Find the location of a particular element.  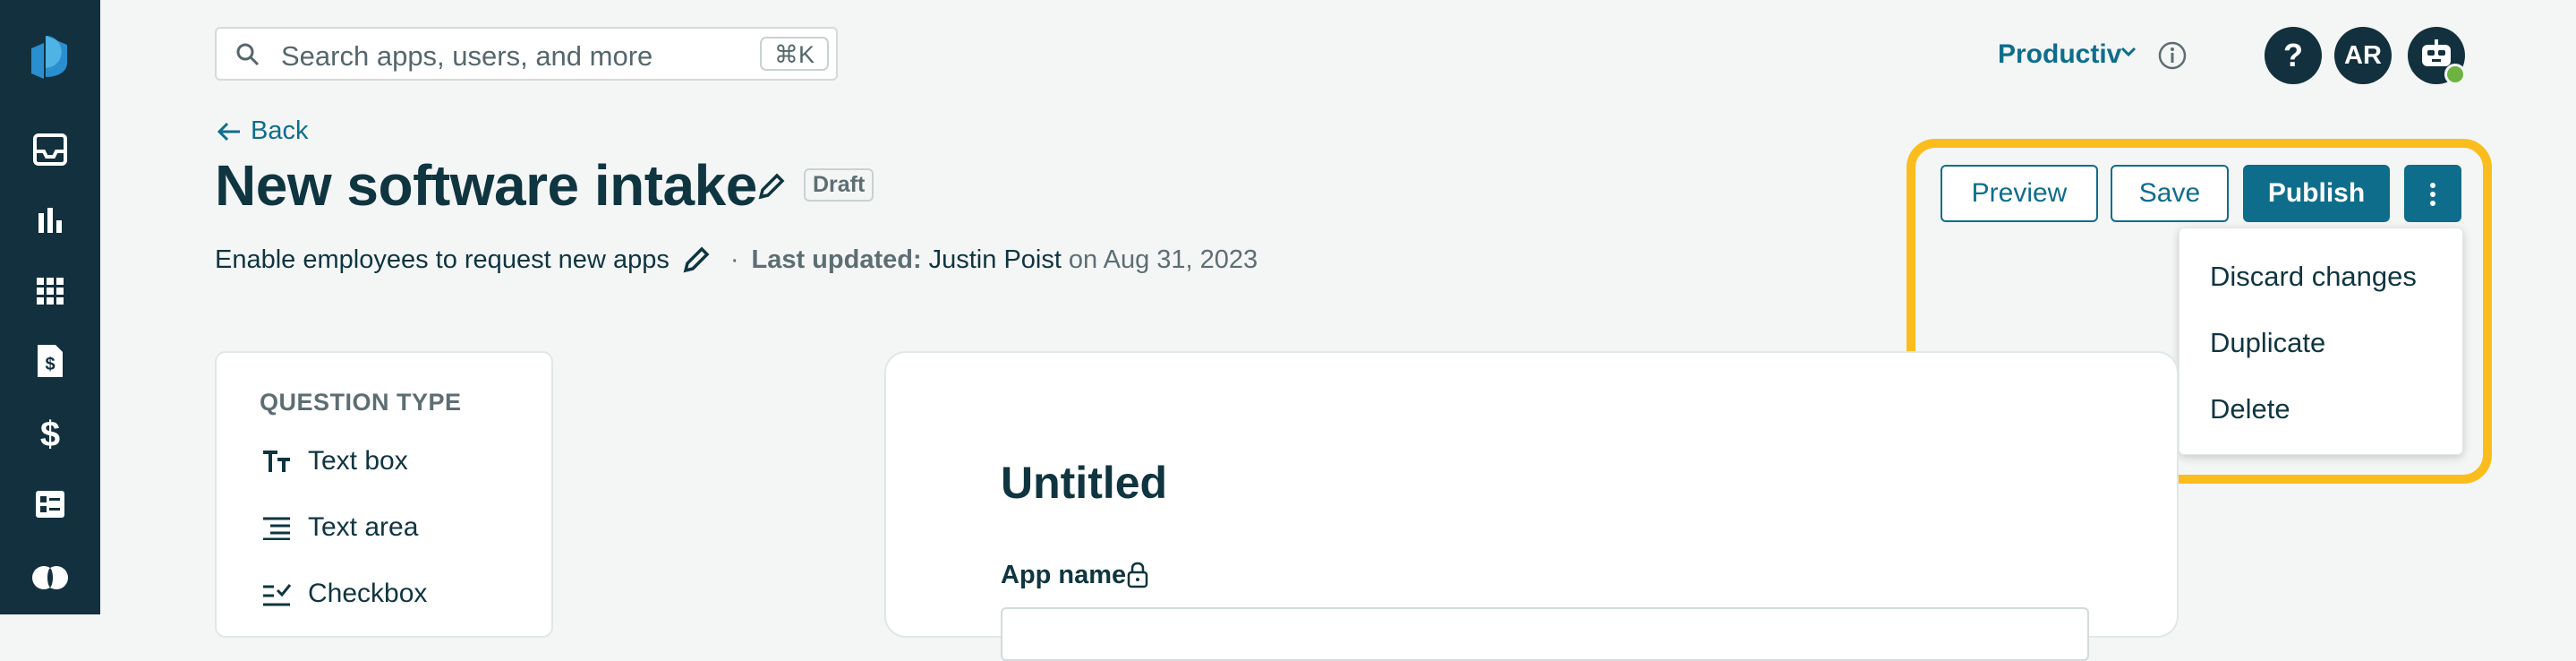

status-badge: Draft is located at coordinates (839, 185).